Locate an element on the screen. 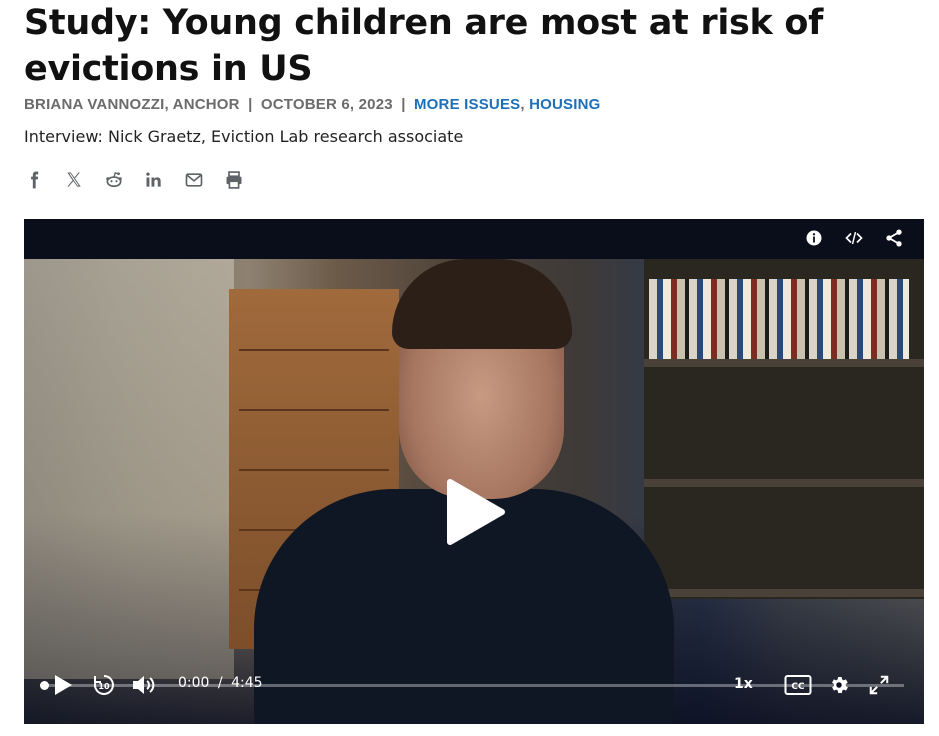 The image size is (939, 736). time-total: 4:45 is located at coordinates (247, 683).